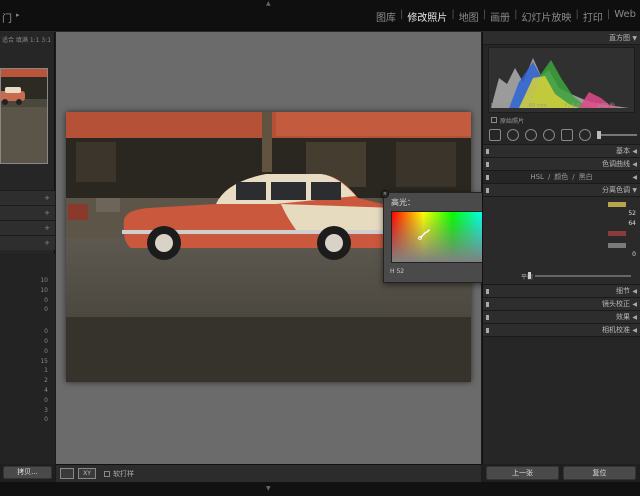 Image resolution: width=640 pixels, height=496 pixels. Describe the element at coordinates (7, 19) in the screenshot. I see `identity-plate: 门` at that location.